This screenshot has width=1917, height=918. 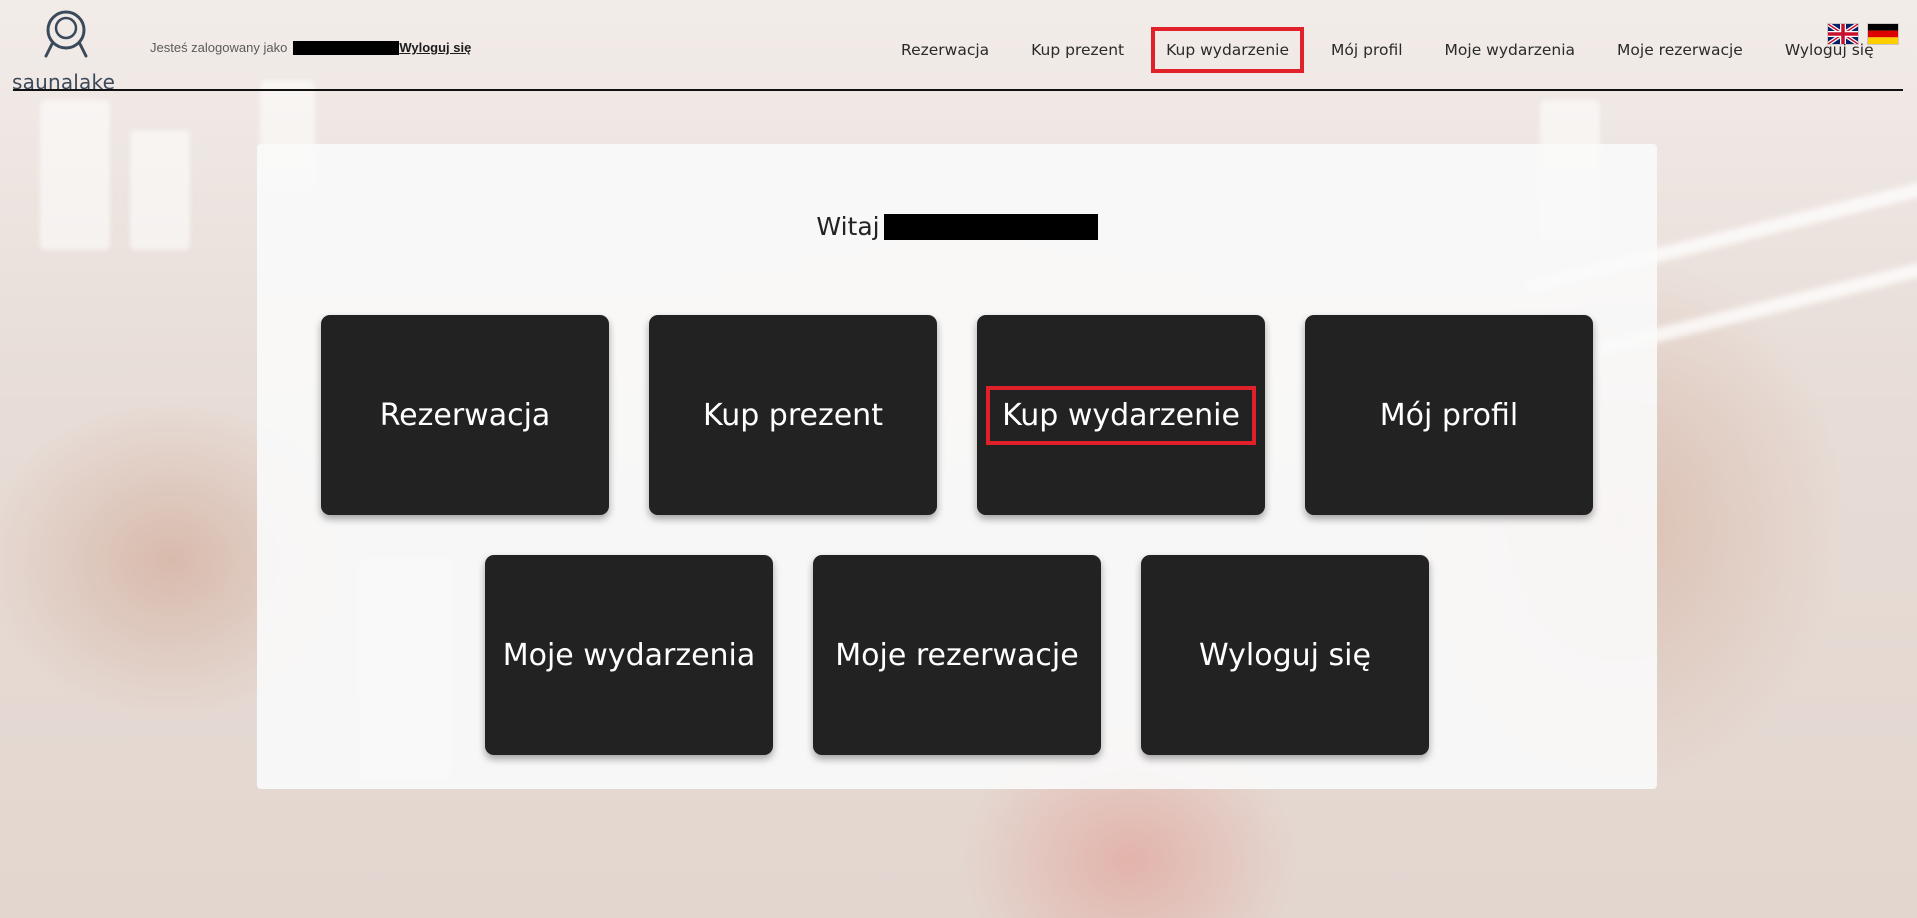 I want to click on redacted-username, so click(x=346, y=47).